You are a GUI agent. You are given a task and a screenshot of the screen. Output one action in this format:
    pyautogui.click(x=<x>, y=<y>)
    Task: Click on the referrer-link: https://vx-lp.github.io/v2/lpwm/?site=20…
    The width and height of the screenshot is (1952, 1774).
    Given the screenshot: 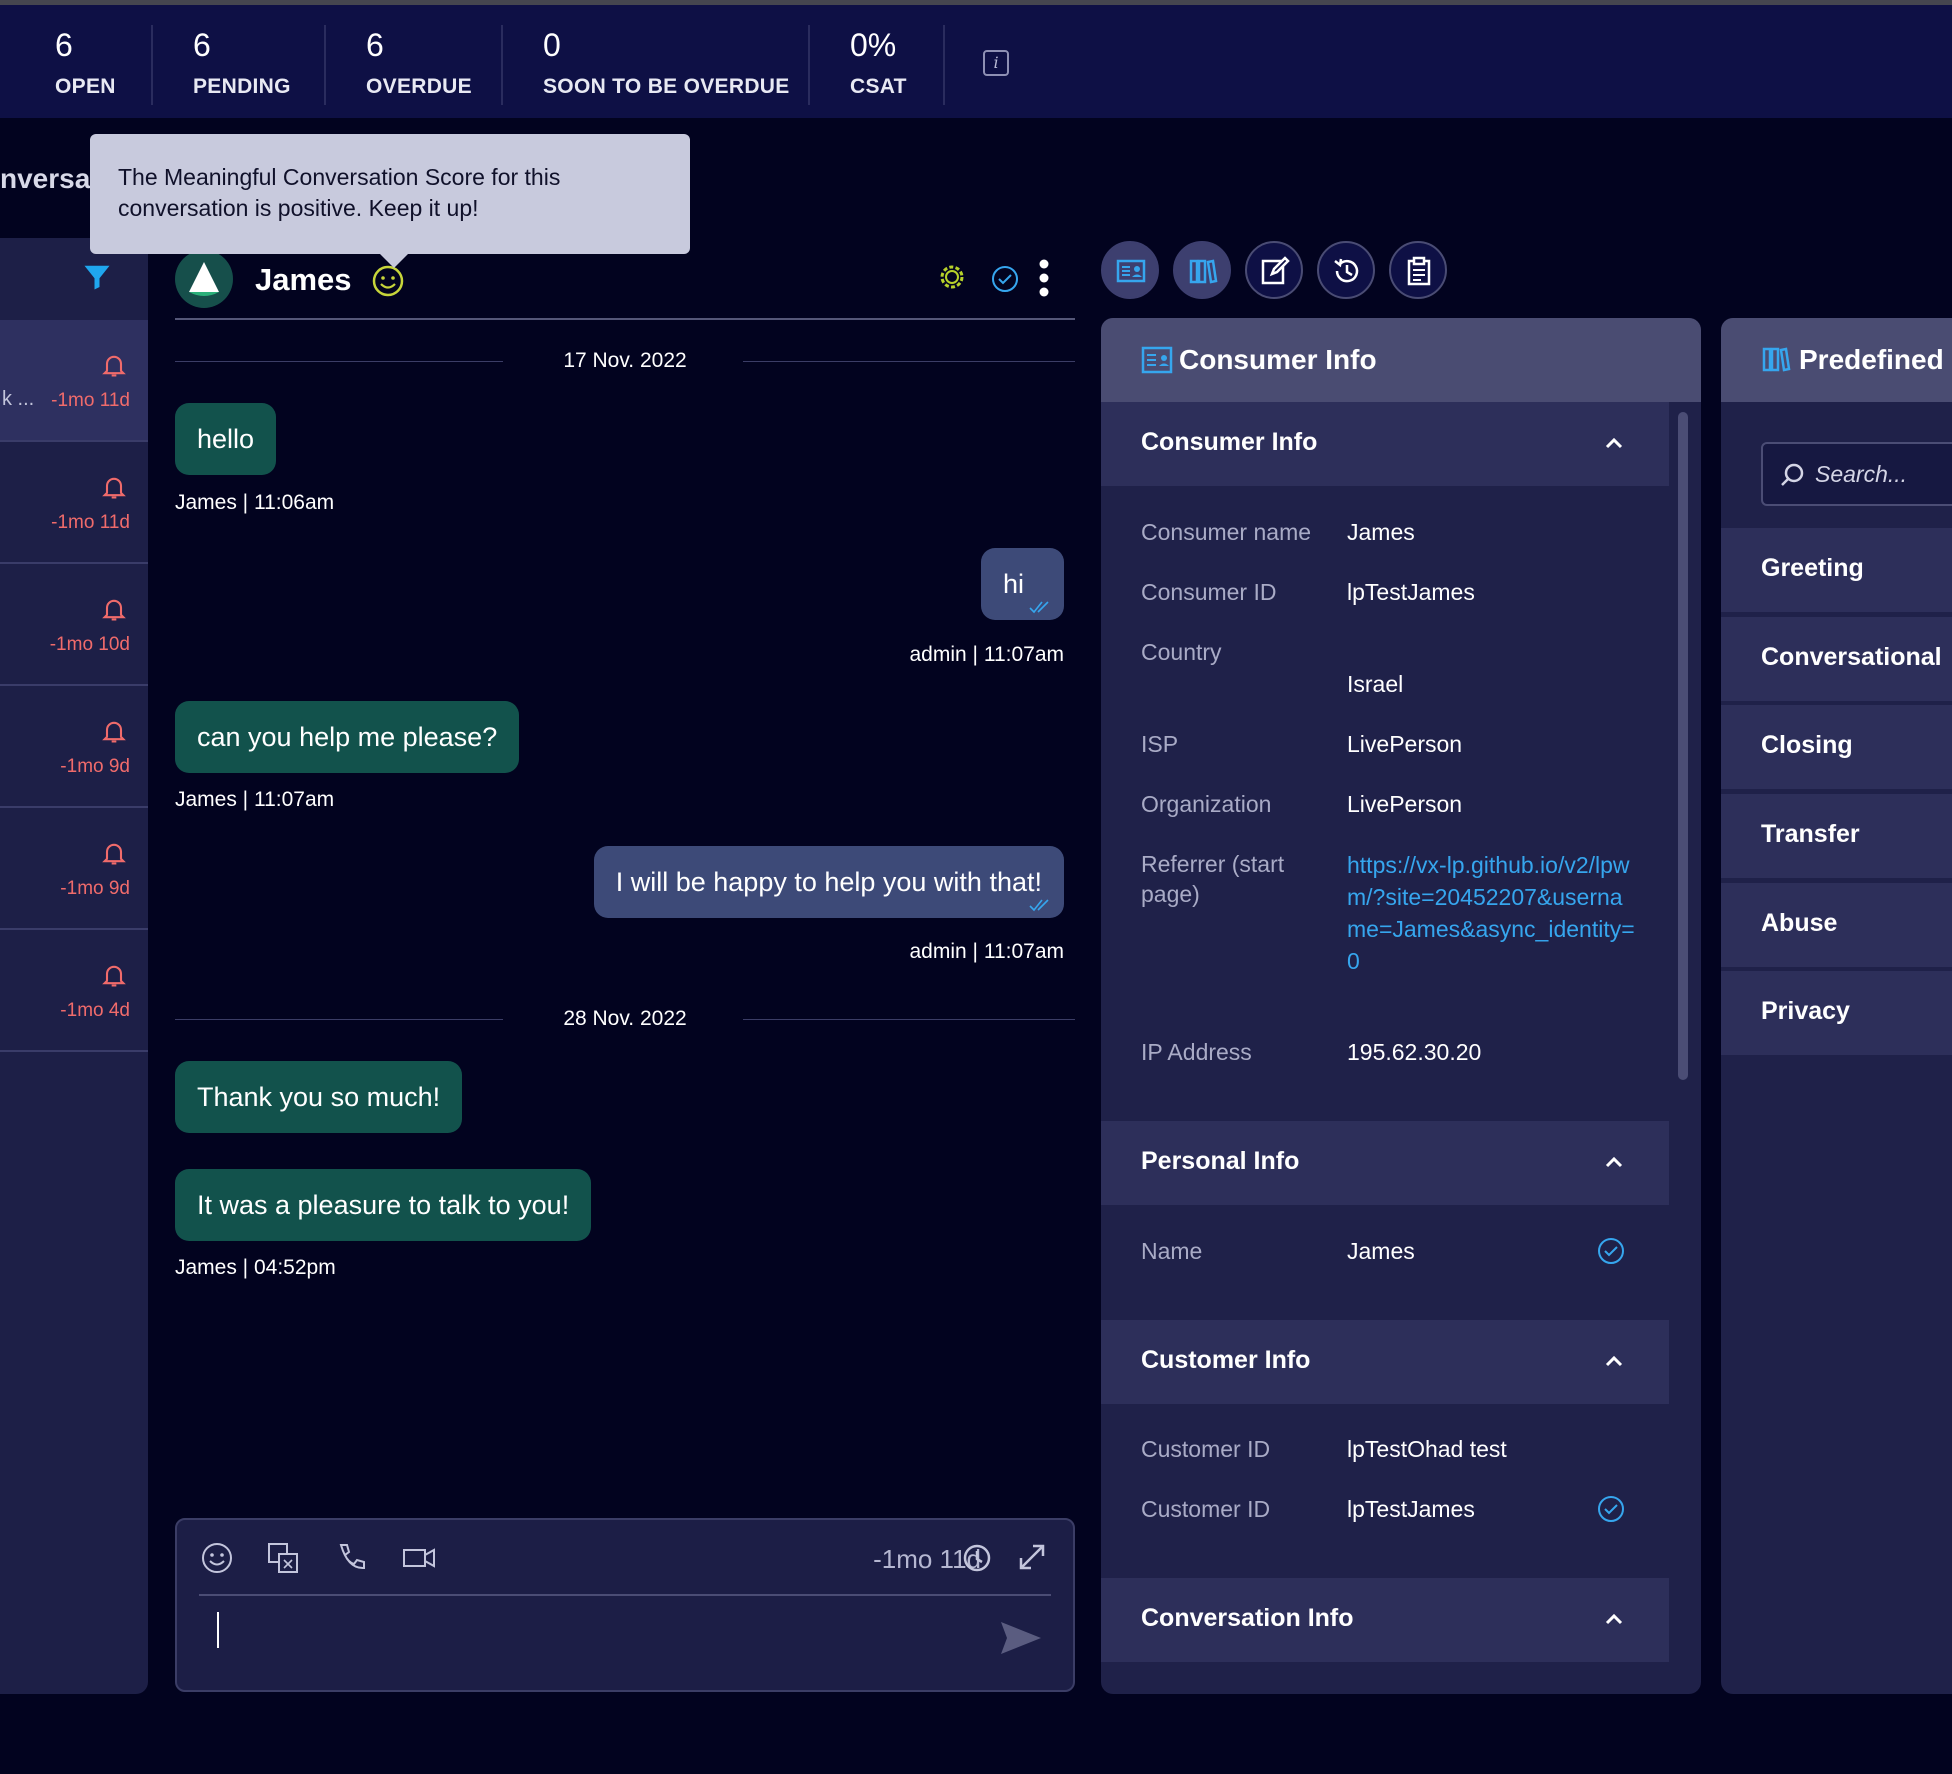 What is the action you would take?
    pyautogui.click(x=1492, y=913)
    